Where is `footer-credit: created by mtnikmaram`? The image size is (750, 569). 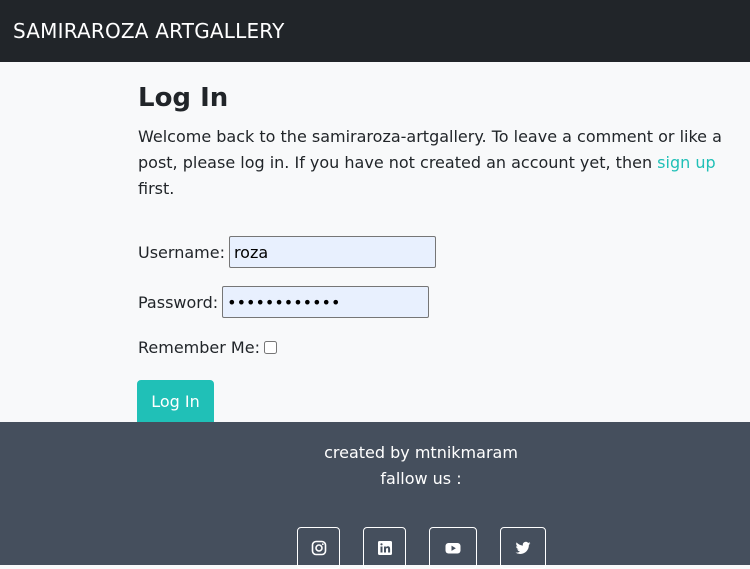
footer-credit: created by mtnikmaram is located at coordinates (421, 452).